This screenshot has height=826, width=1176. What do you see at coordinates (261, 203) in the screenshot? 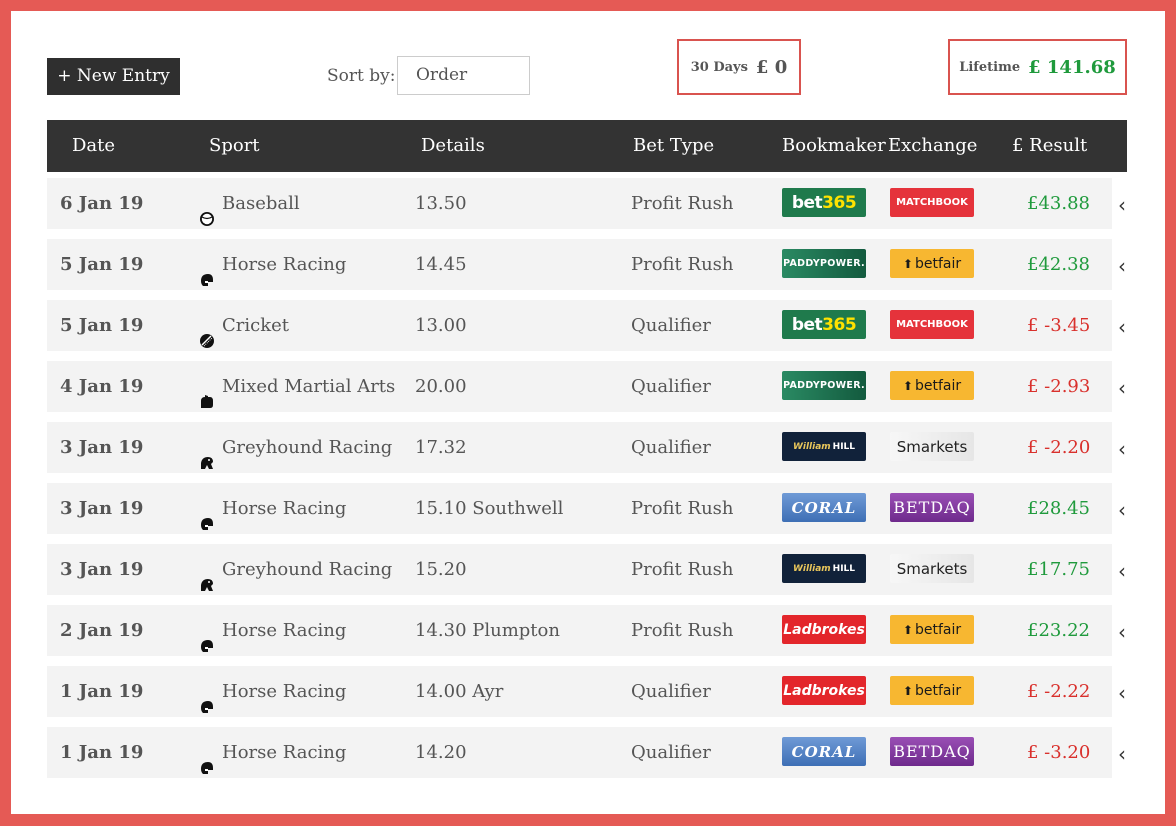
I see `row-sport-label: Baseball` at bounding box center [261, 203].